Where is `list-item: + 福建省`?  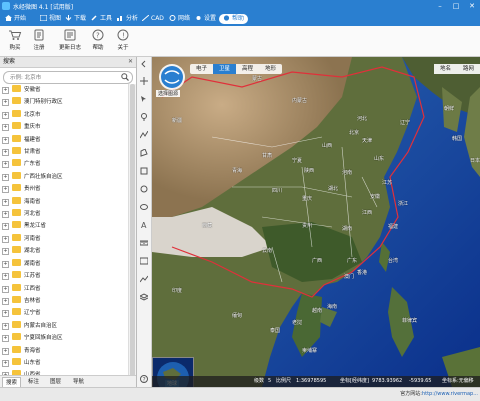 list-item: + 福建省 is located at coordinates (64, 140).